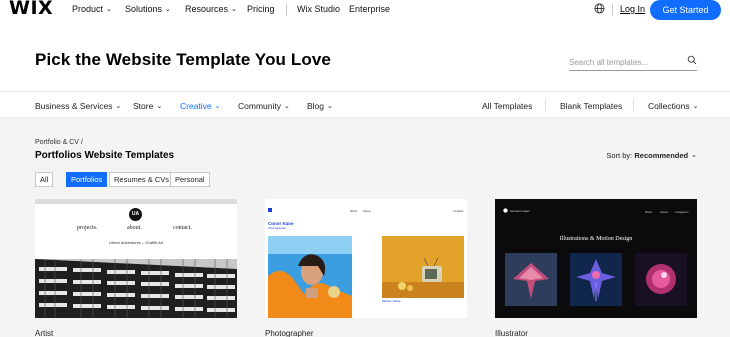  I want to click on breadcrumb: Portfolio & CV /, so click(59, 142).